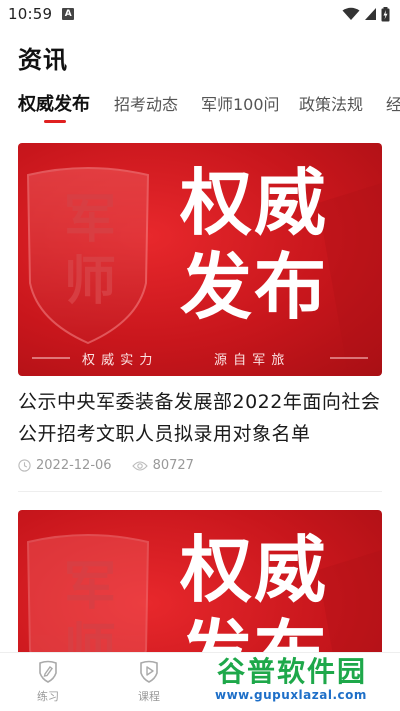  Describe the element at coordinates (385, 13) in the screenshot. I see `battery-charging-icon` at that location.